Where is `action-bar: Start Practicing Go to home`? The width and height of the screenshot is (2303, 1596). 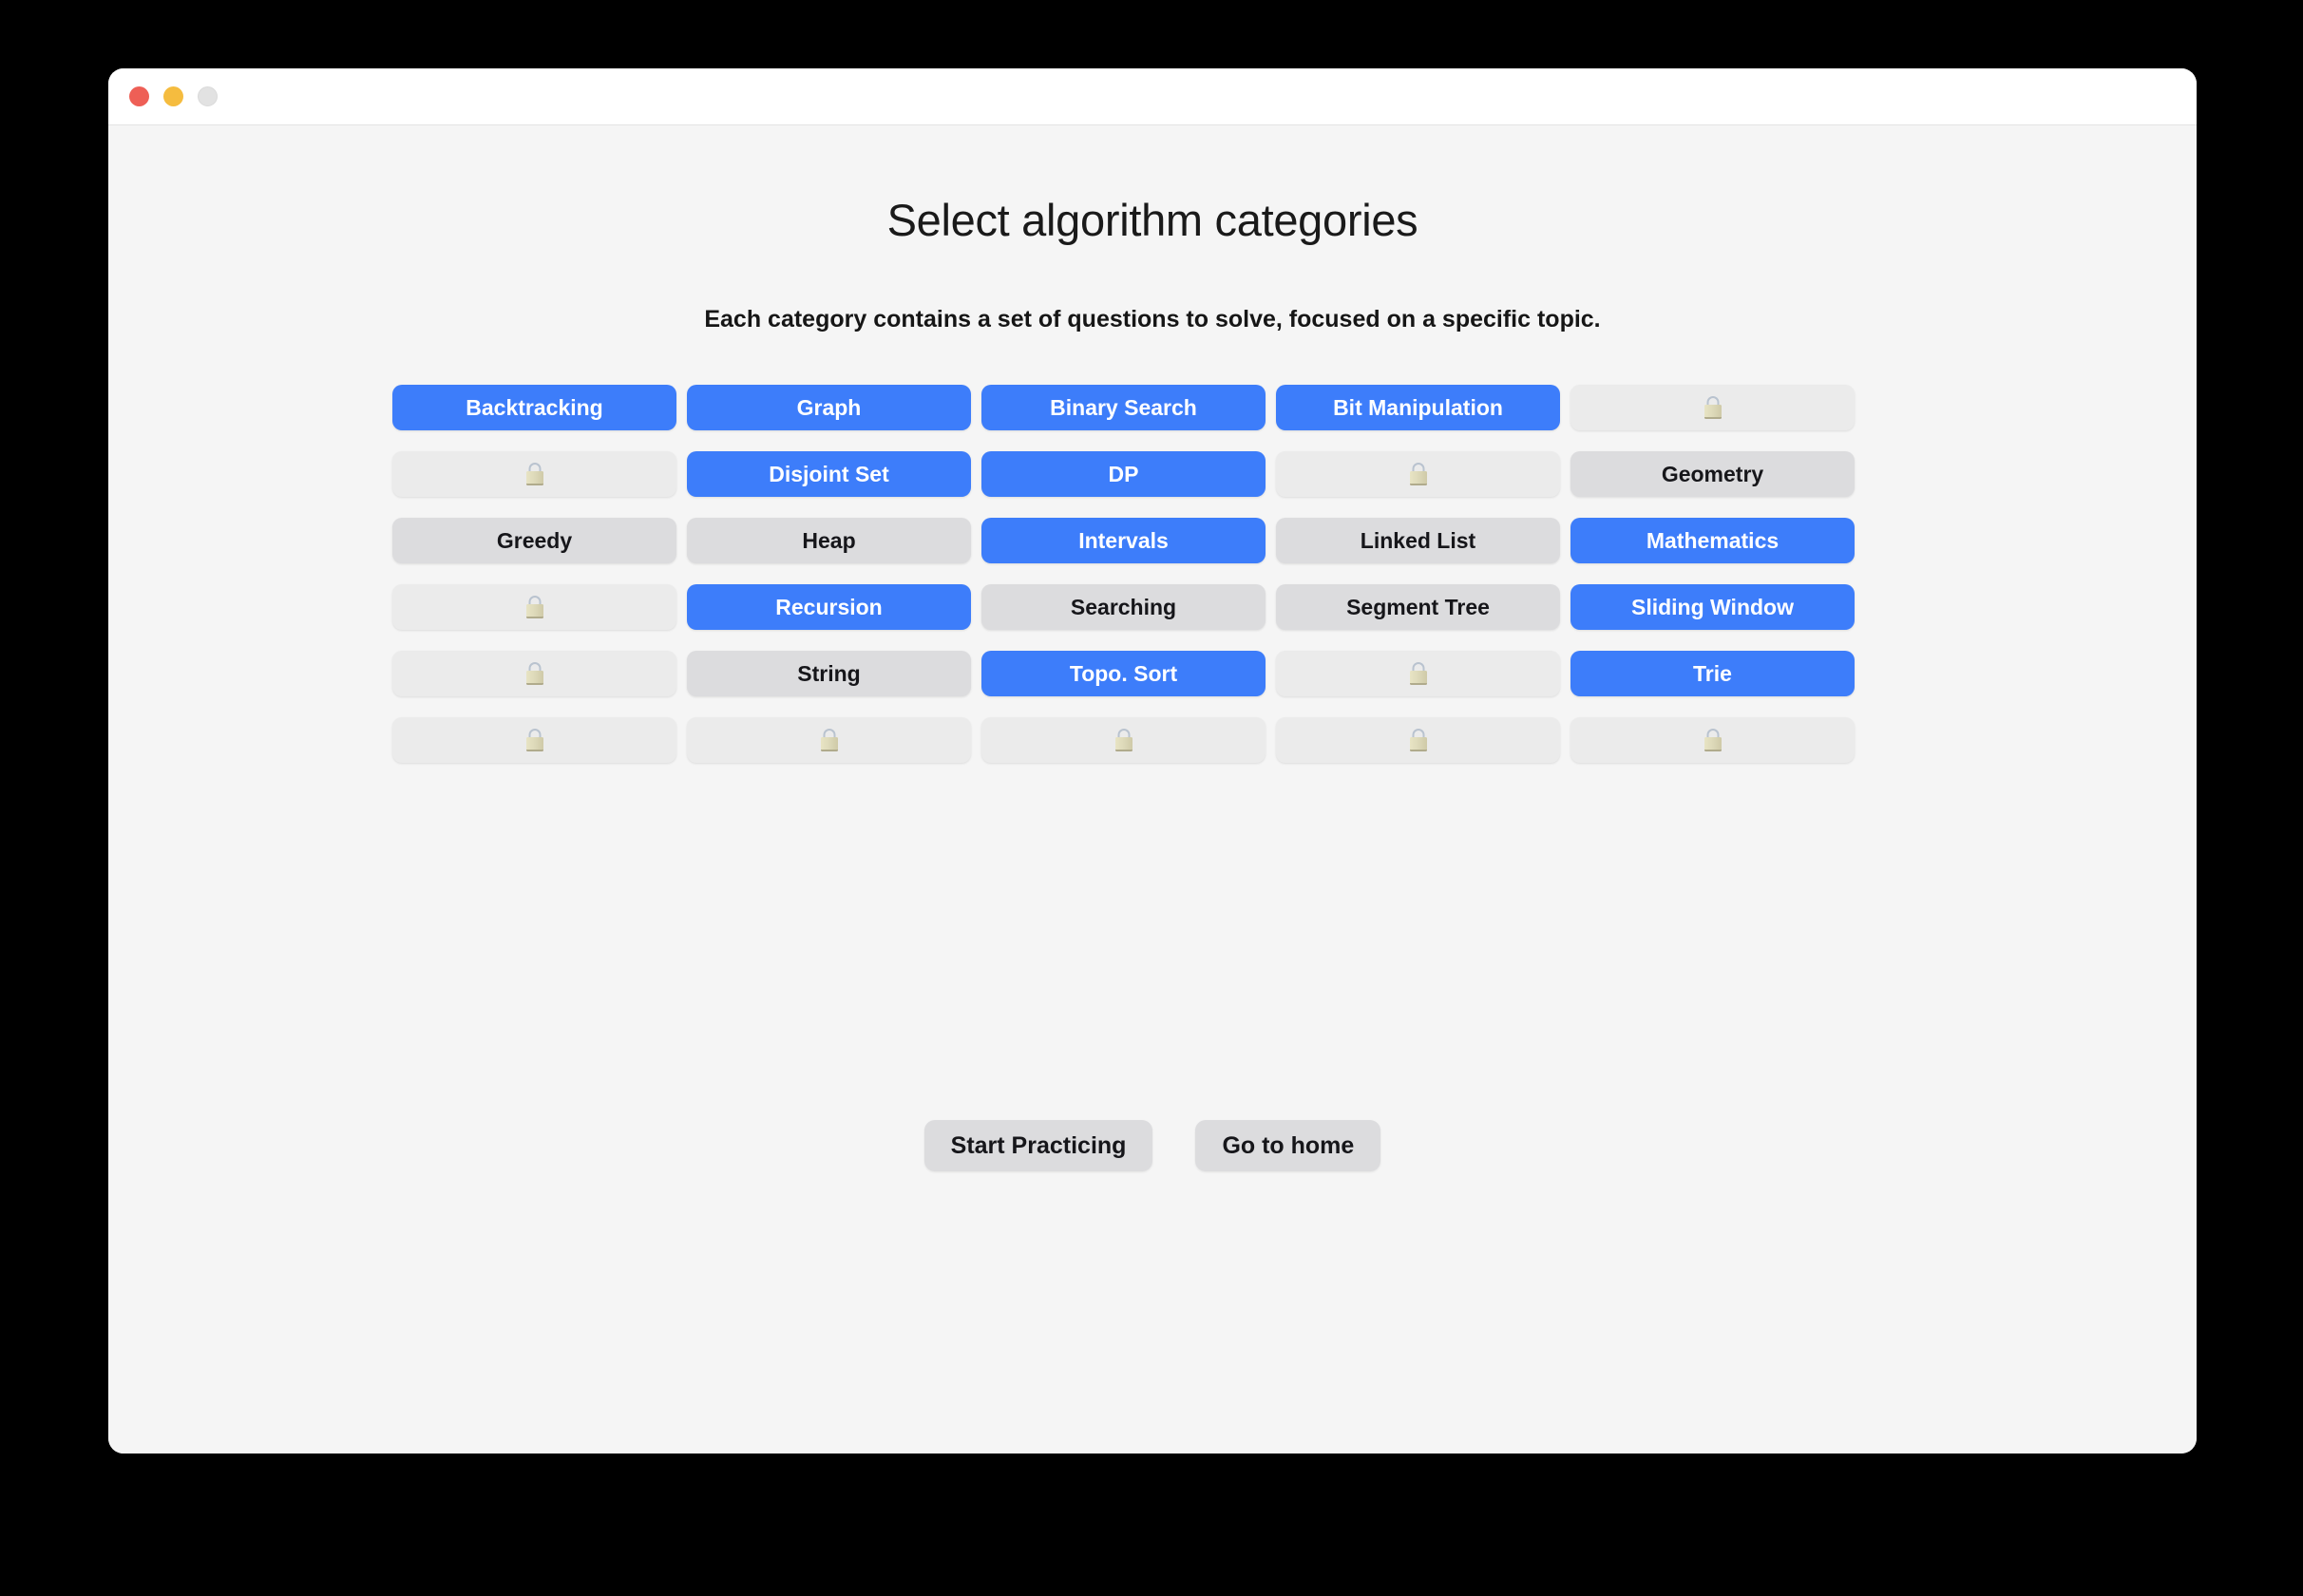 action-bar: Start Practicing Go to home is located at coordinates (1152, 1145).